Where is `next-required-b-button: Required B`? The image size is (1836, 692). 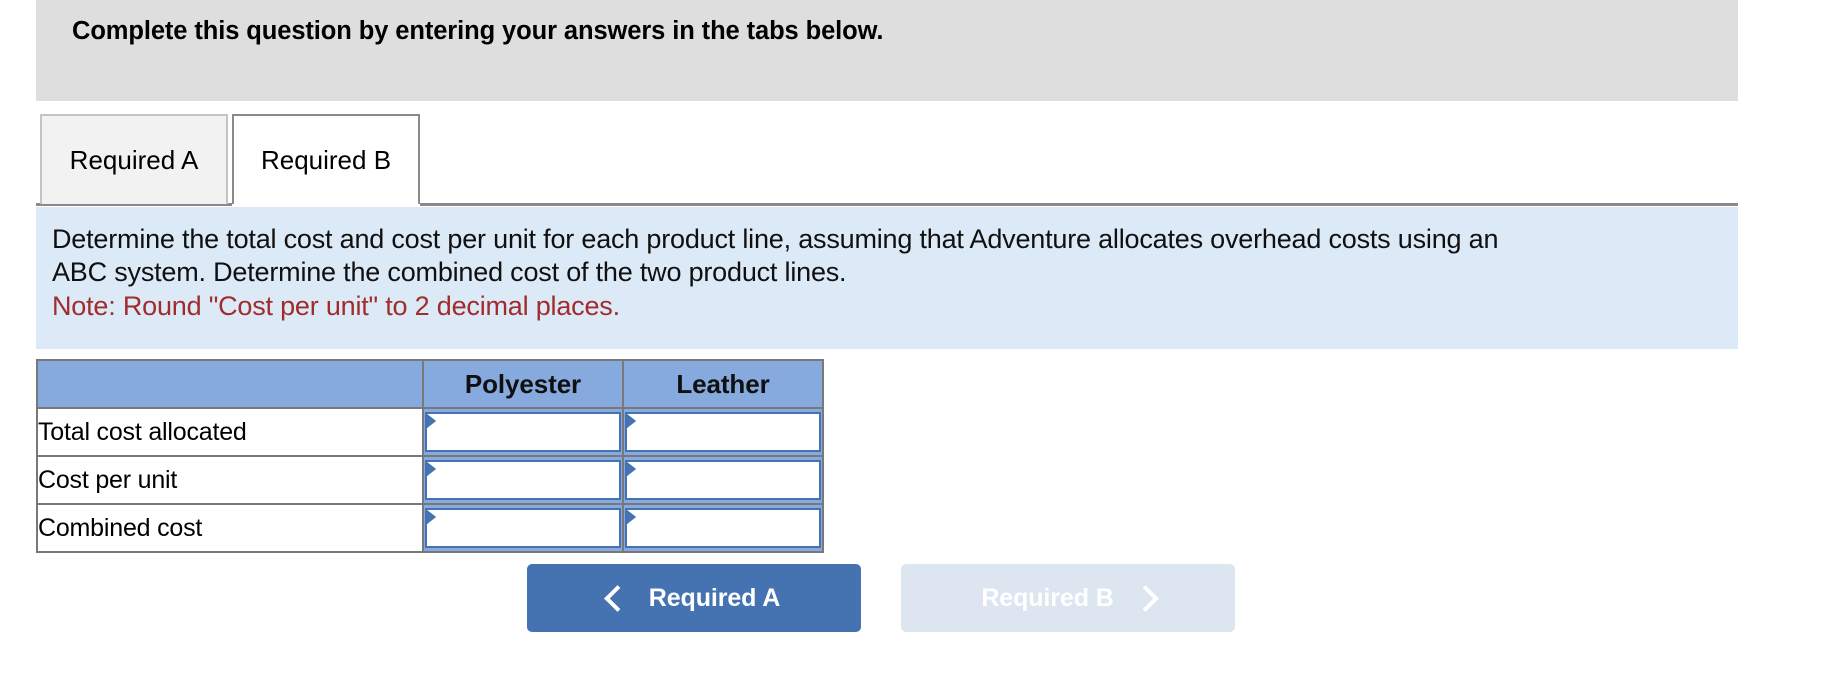
next-required-b-button: Required B is located at coordinates (1068, 598).